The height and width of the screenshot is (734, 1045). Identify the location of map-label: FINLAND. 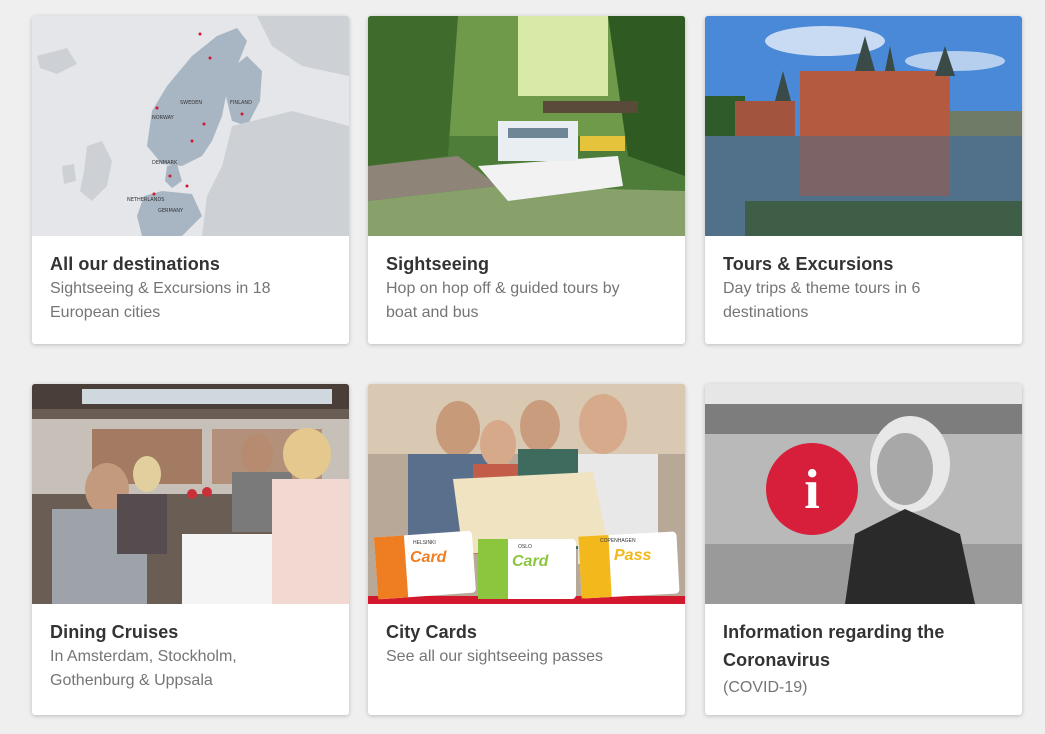
(241, 103).